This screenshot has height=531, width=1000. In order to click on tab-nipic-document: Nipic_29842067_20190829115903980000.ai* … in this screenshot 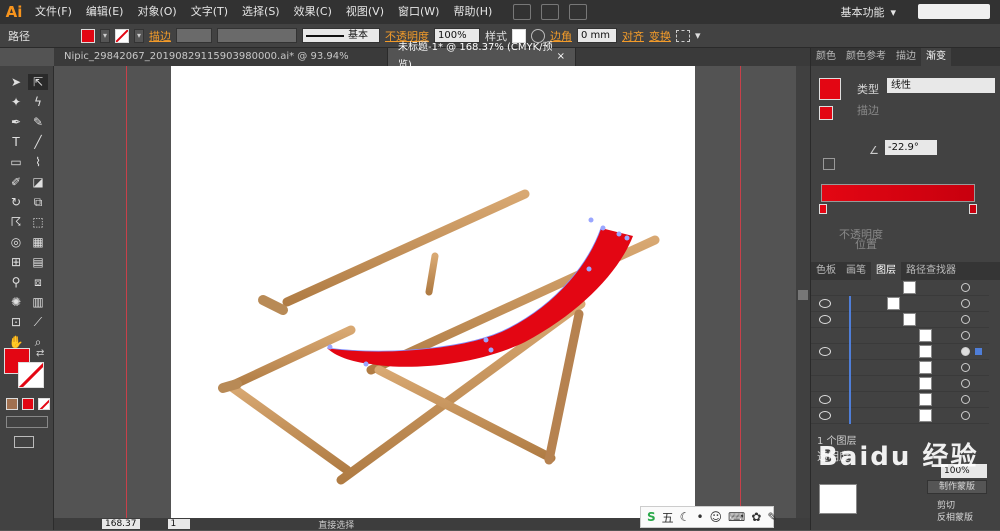, I will do `click(221, 64)`.